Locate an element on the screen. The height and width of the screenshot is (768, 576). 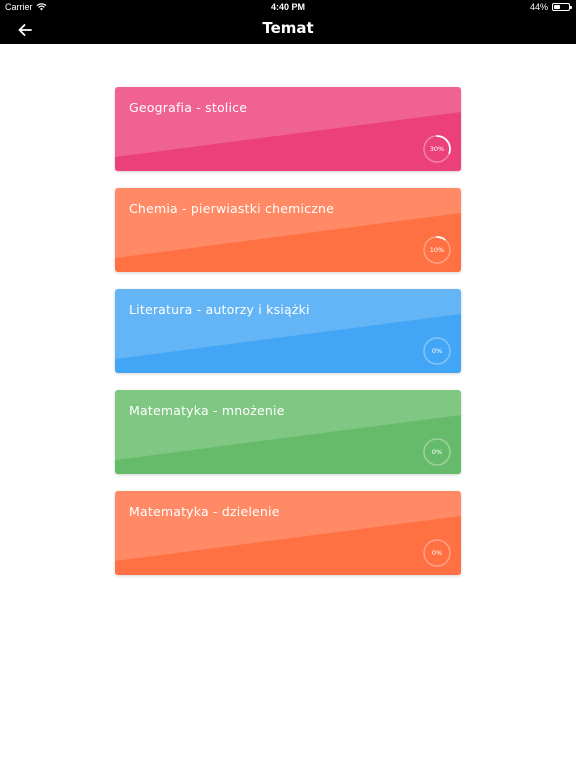
topic-title: Geografia - stolice is located at coordinates (188, 107).